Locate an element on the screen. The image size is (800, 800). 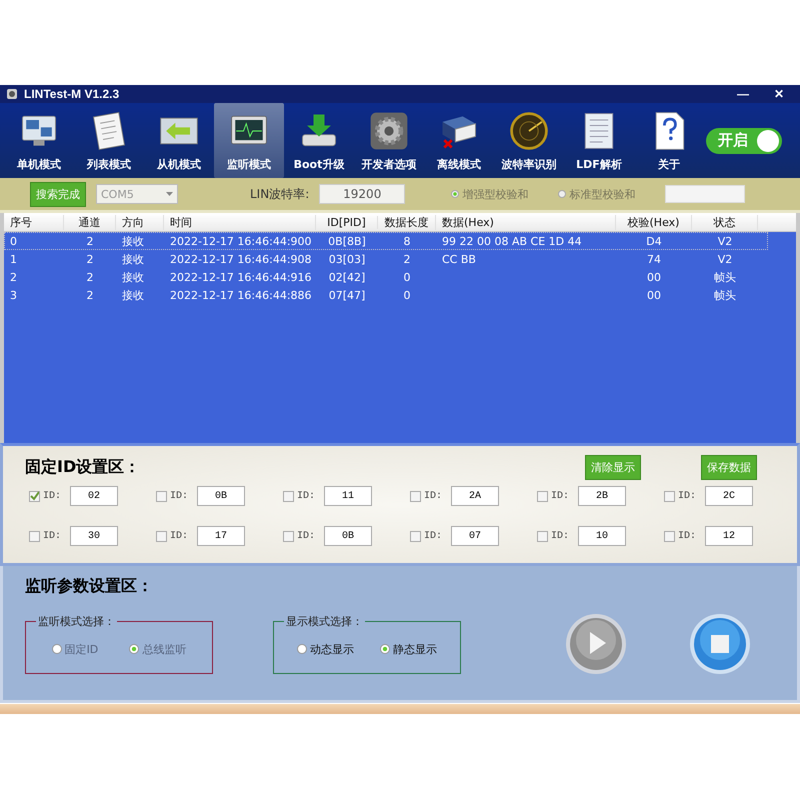
id-field: 17 is located at coordinates (221, 536).